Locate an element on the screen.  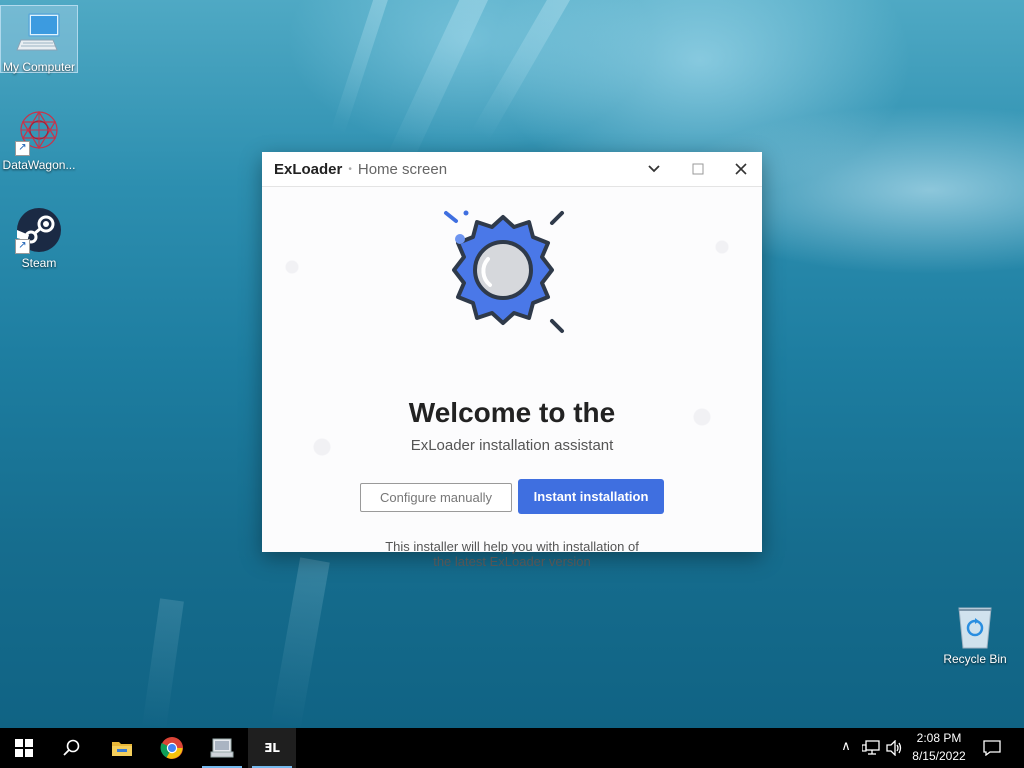
clock-date: 8/15/2022 is located at coordinates (939, 756).